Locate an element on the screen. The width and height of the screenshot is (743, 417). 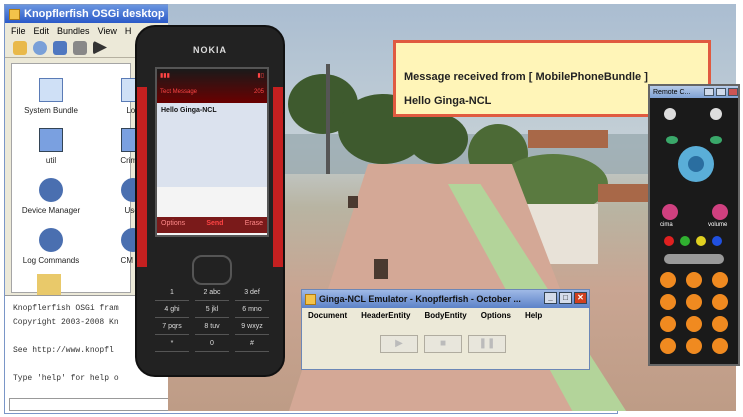
pause-button: ❚❚ is located at coordinates (487, 344).